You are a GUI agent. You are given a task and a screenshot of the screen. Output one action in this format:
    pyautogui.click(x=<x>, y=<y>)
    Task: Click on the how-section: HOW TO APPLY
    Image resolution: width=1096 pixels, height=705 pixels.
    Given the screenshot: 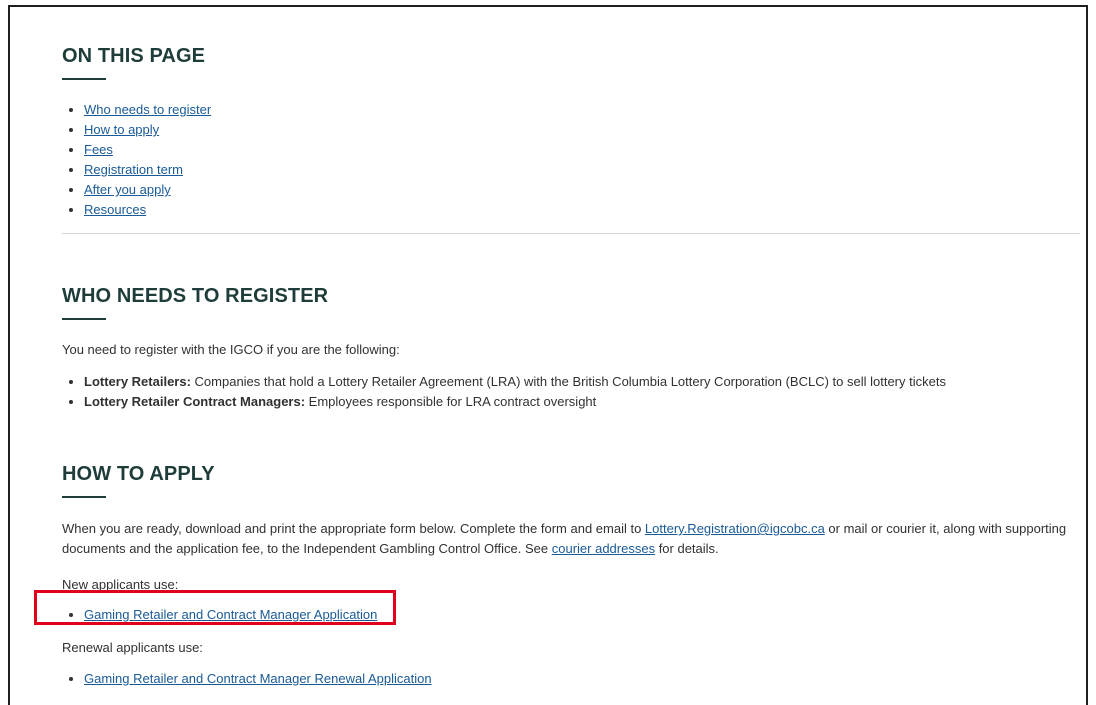 What is the action you would take?
    pyautogui.click(x=138, y=480)
    